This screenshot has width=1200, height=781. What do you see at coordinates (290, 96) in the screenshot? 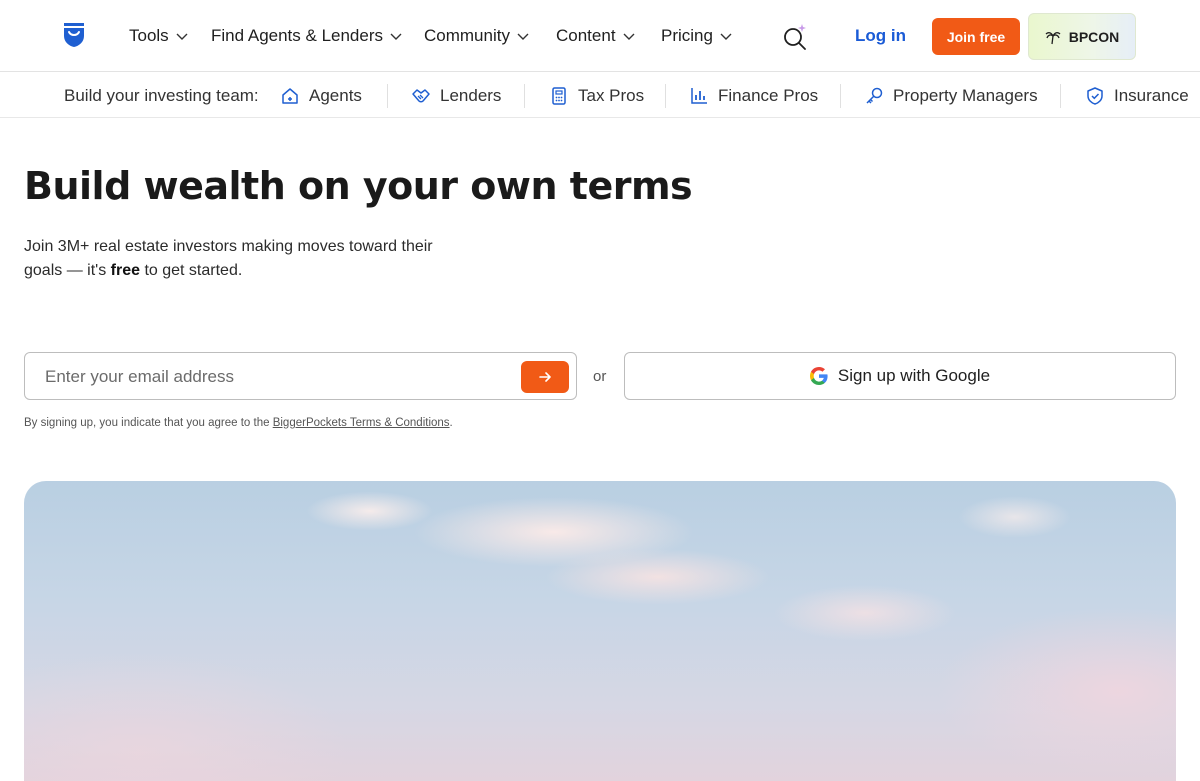
I see `house-icon` at bounding box center [290, 96].